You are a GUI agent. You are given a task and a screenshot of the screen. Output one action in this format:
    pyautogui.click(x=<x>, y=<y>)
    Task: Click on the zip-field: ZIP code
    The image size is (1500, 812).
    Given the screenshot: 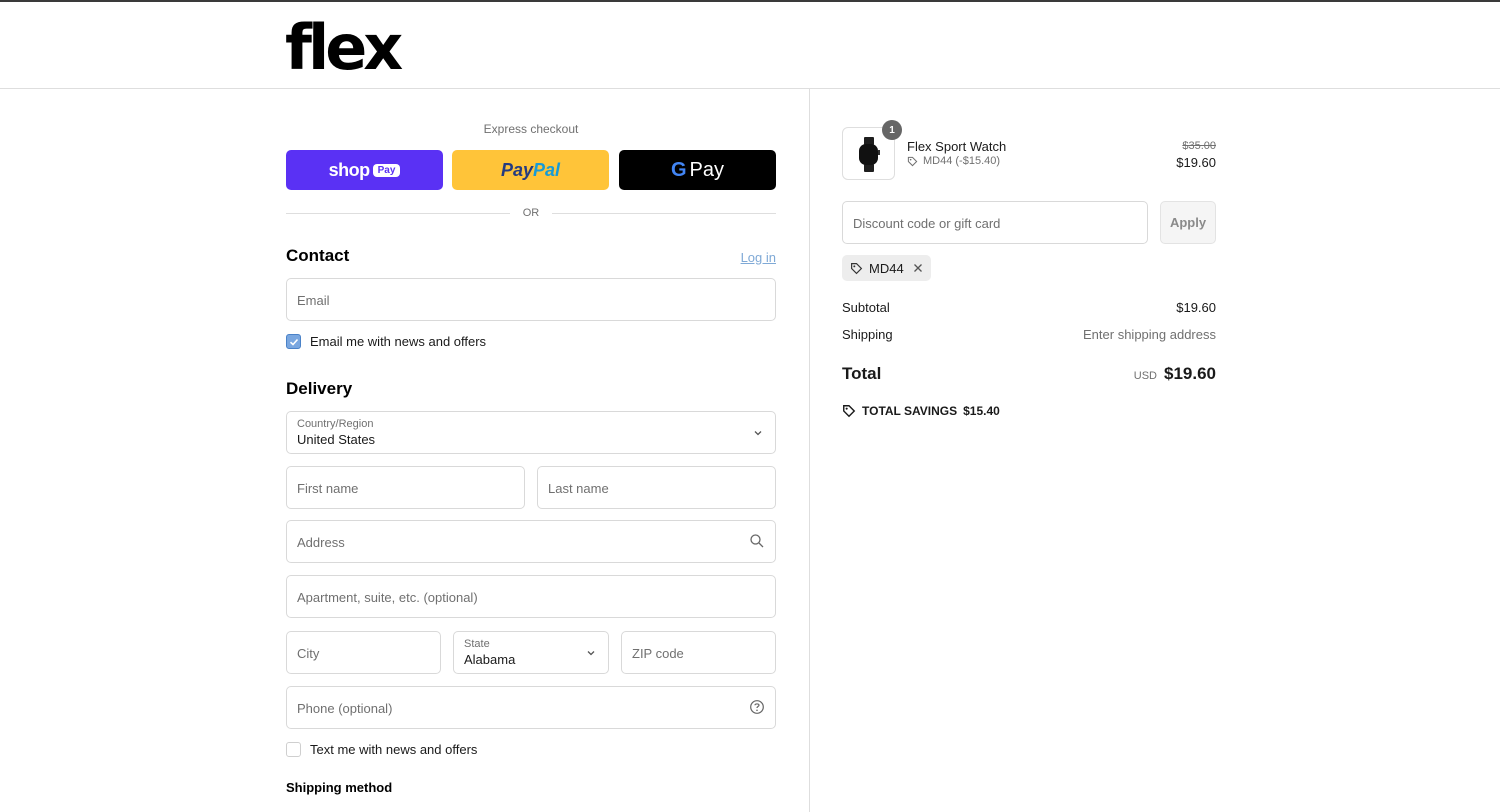 What is the action you would take?
    pyautogui.click(x=698, y=652)
    